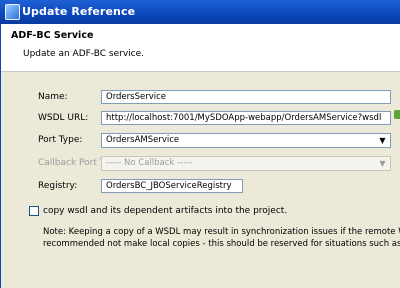 This screenshot has height=288, width=400. Describe the element at coordinates (79, 11) in the screenshot. I see `dialog-title: Update Reference` at that location.